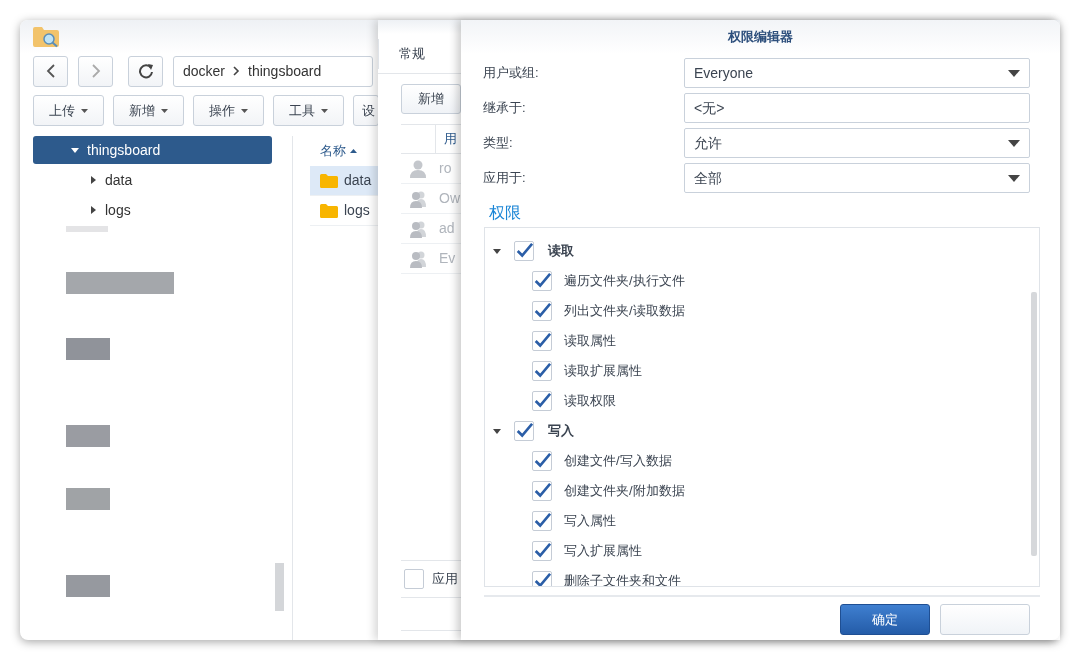 This screenshot has height=660, width=1080. What do you see at coordinates (760, 37) in the screenshot?
I see `dialog-title: 权限编辑器` at bounding box center [760, 37].